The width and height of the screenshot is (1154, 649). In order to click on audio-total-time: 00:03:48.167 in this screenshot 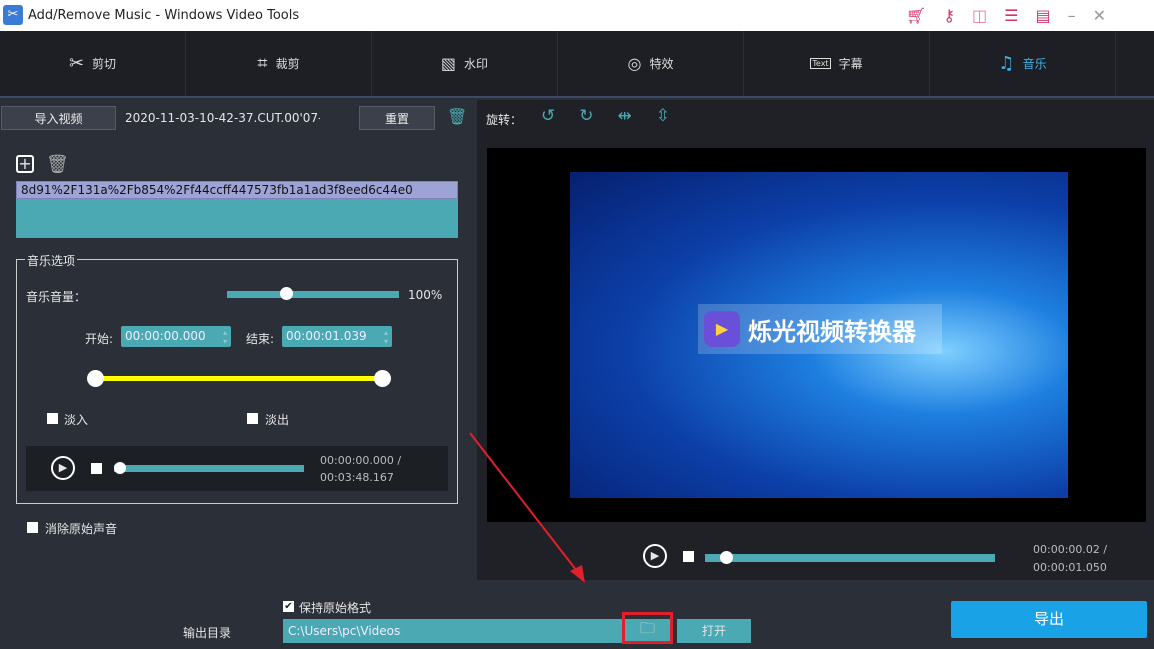, I will do `click(357, 477)`.